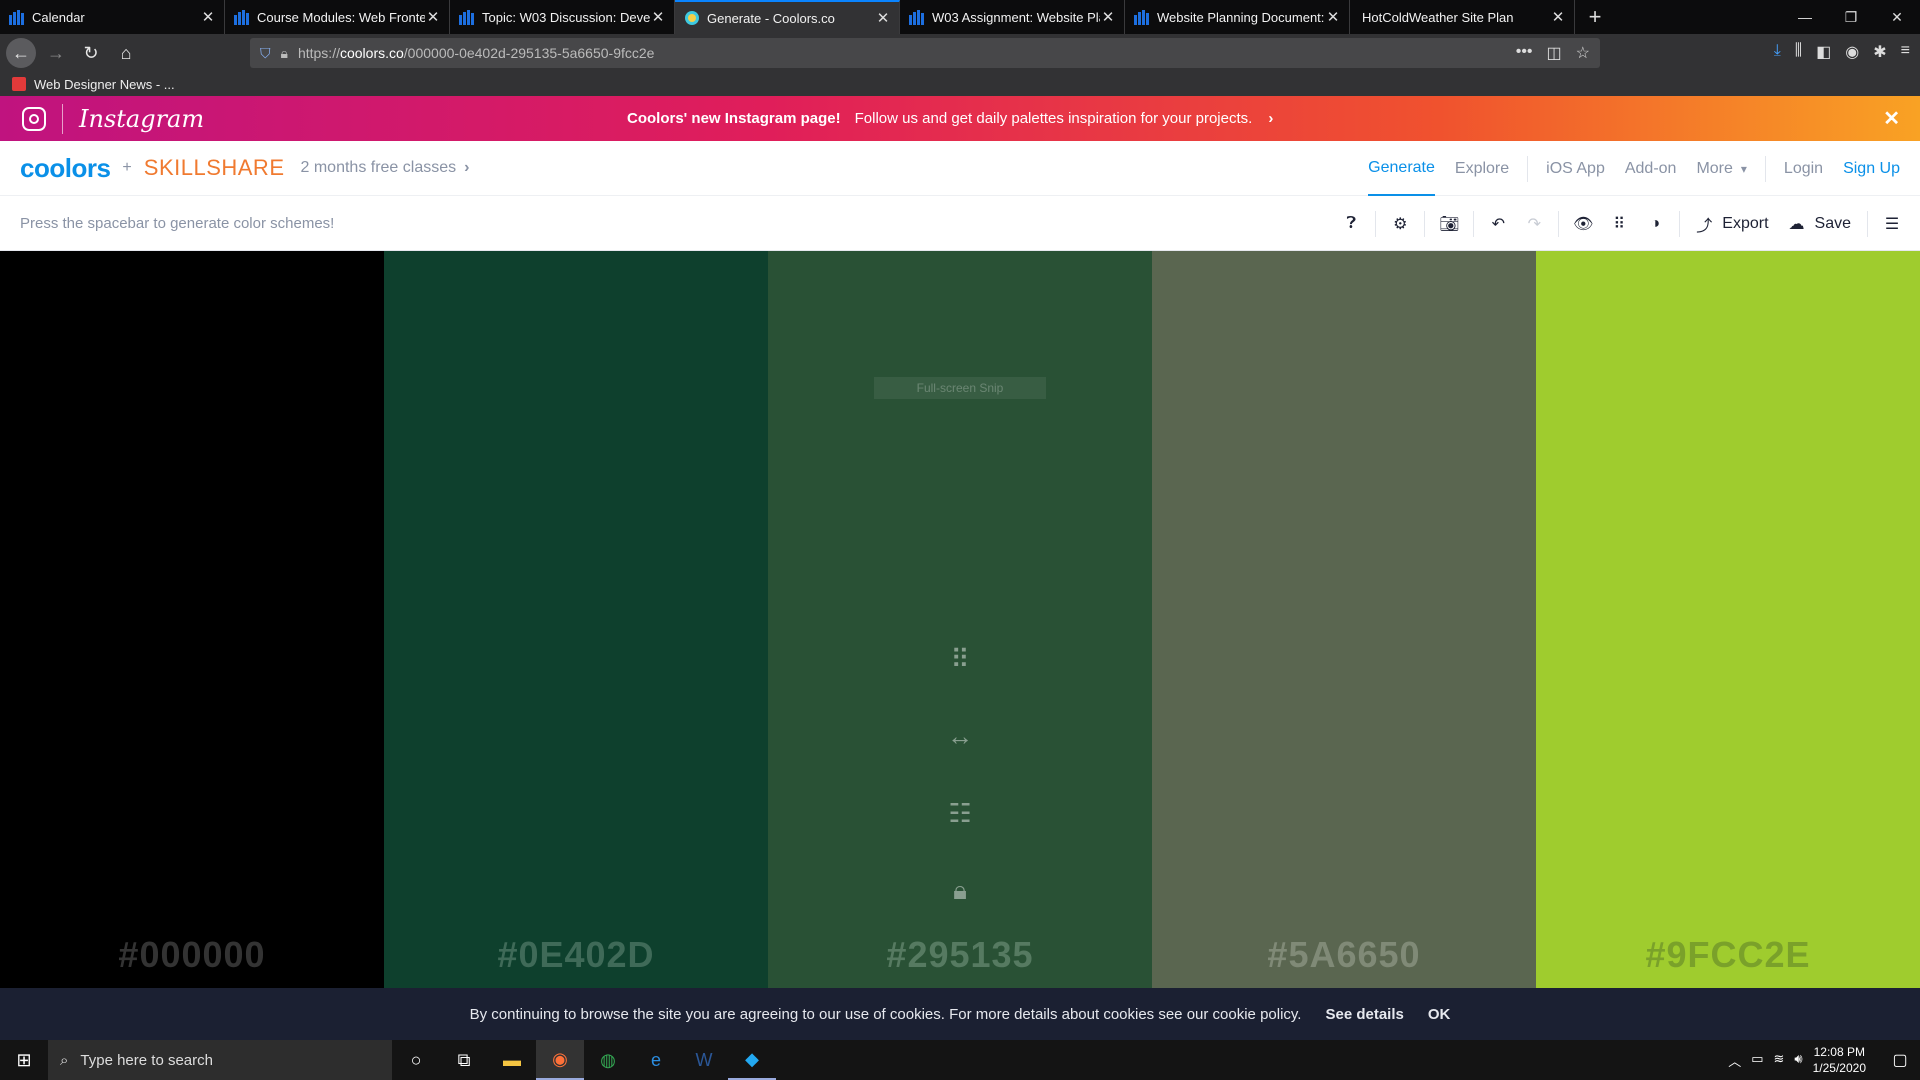  I want to click on settings-icon: ⚙, so click(1400, 224).